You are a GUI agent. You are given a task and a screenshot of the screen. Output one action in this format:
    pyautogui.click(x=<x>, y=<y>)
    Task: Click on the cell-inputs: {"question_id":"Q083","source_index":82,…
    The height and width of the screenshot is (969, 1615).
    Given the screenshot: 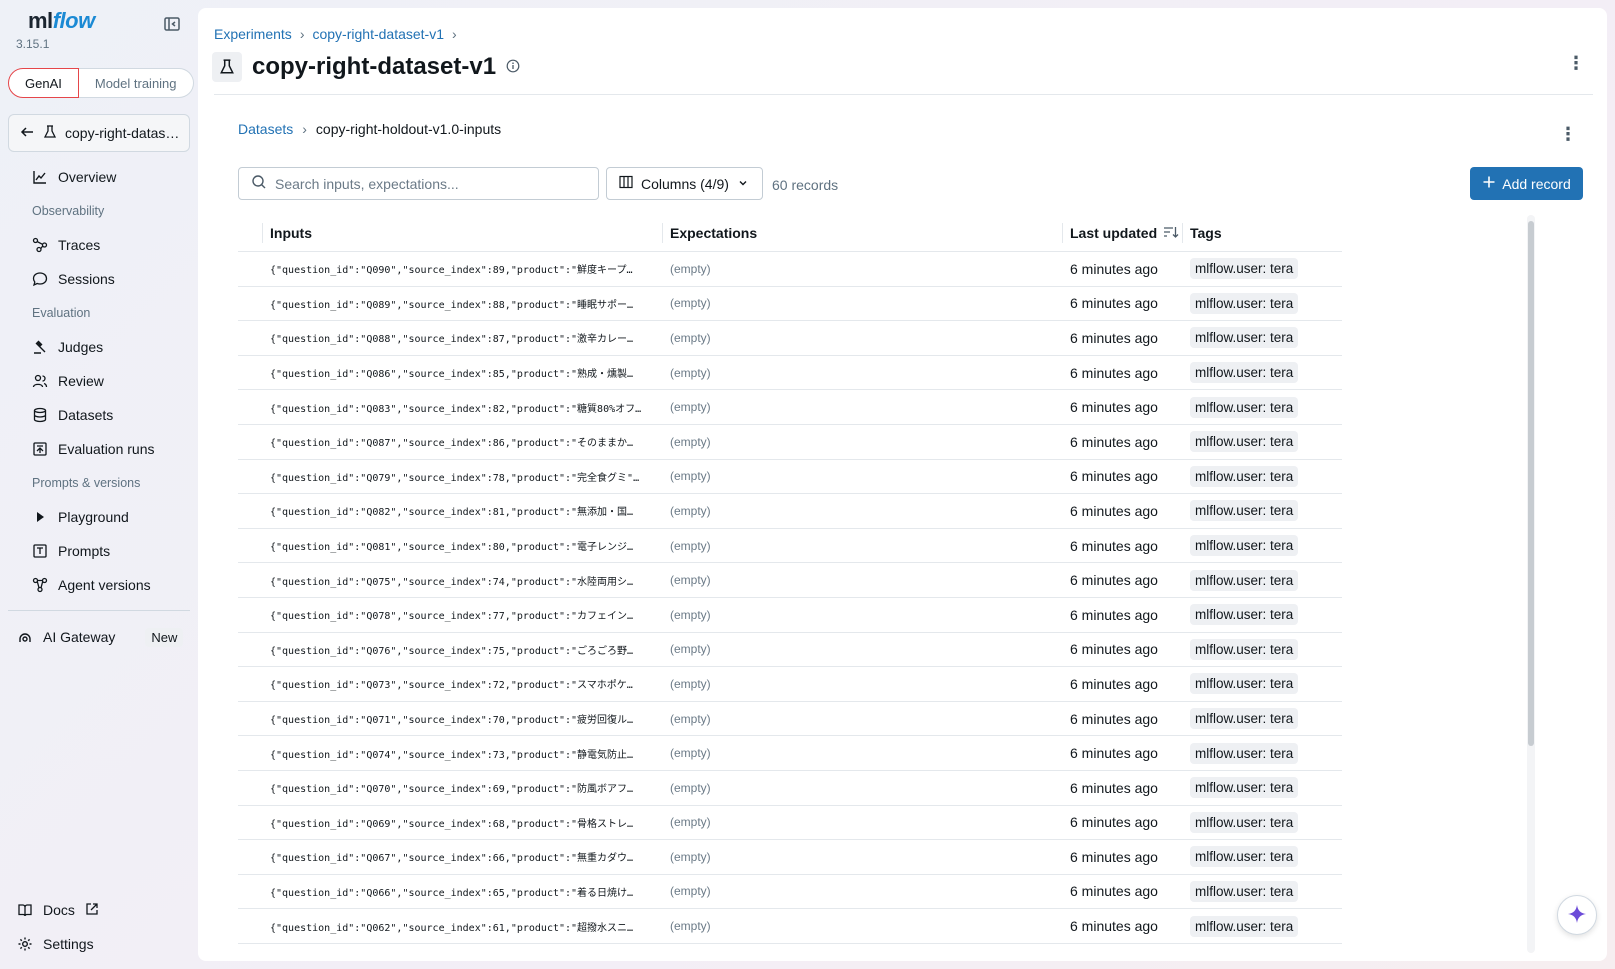 What is the action you would take?
    pyautogui.click(x=462, y=407)
    